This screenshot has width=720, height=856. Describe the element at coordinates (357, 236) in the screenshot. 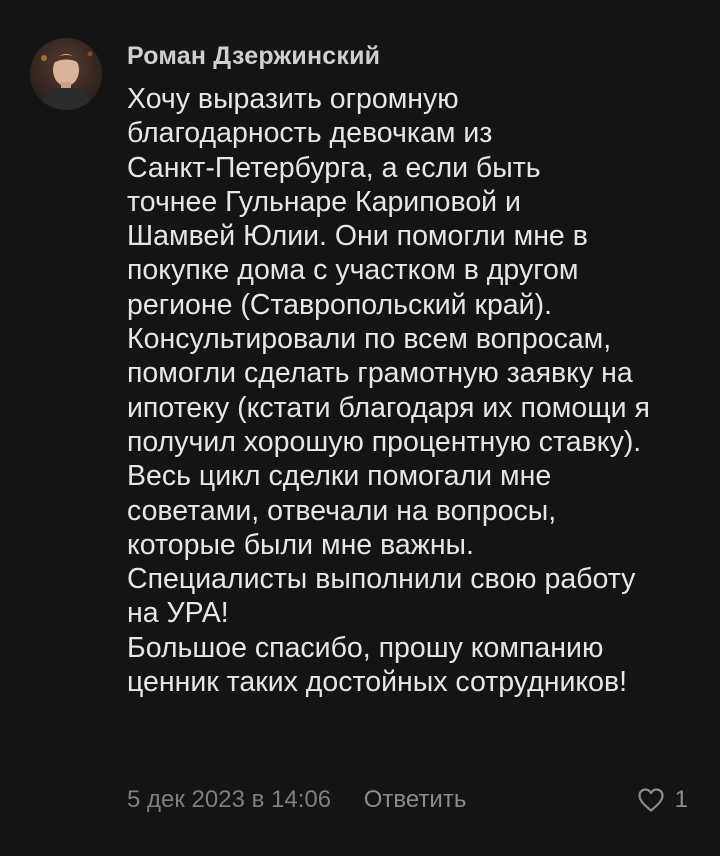

I see `comment-text-line: Шамвей Юлии. Они помогли мне в` at that location.